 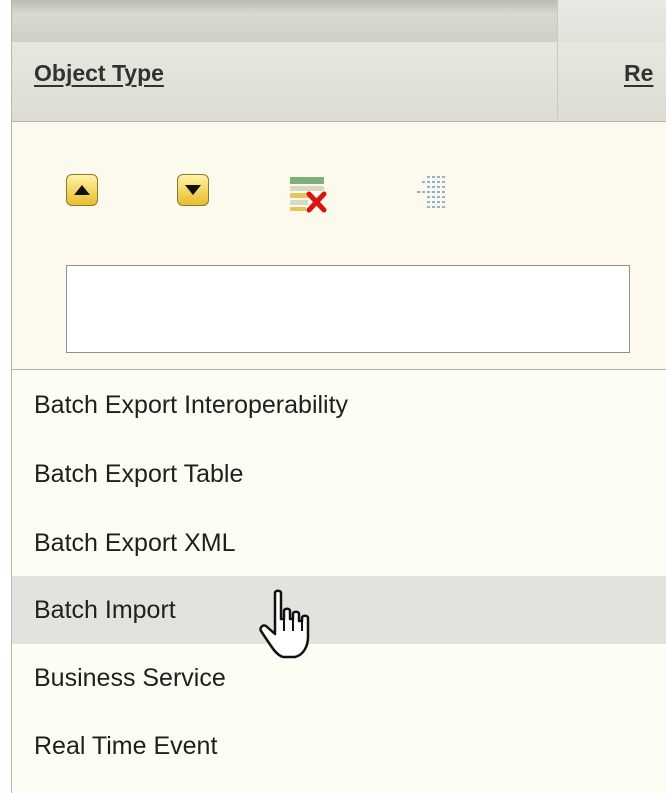 What do you see at coordinates (348, 309) in the screenshot?
I see `filter-input` at bounding box center [348, 309].